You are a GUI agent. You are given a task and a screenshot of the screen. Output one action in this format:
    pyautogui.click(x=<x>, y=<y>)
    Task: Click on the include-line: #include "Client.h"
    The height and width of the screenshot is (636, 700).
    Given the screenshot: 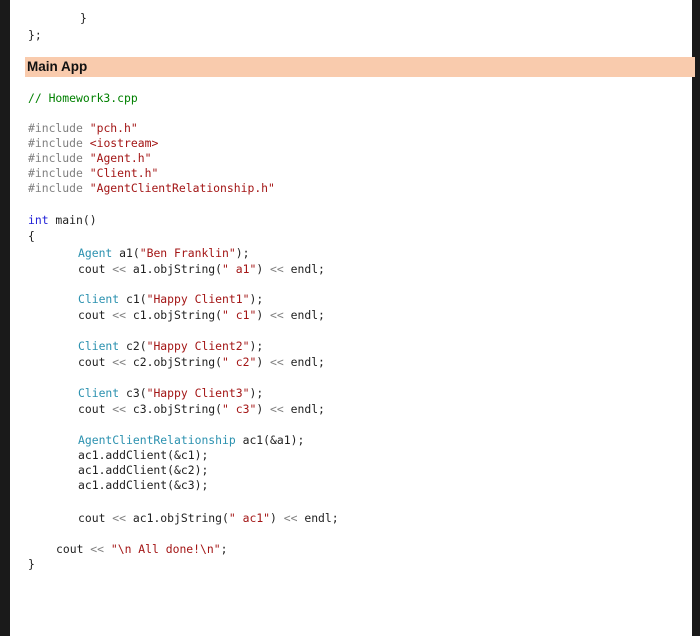 What is the action you would take?
    pyautogui.click(x=93, y=173)
    